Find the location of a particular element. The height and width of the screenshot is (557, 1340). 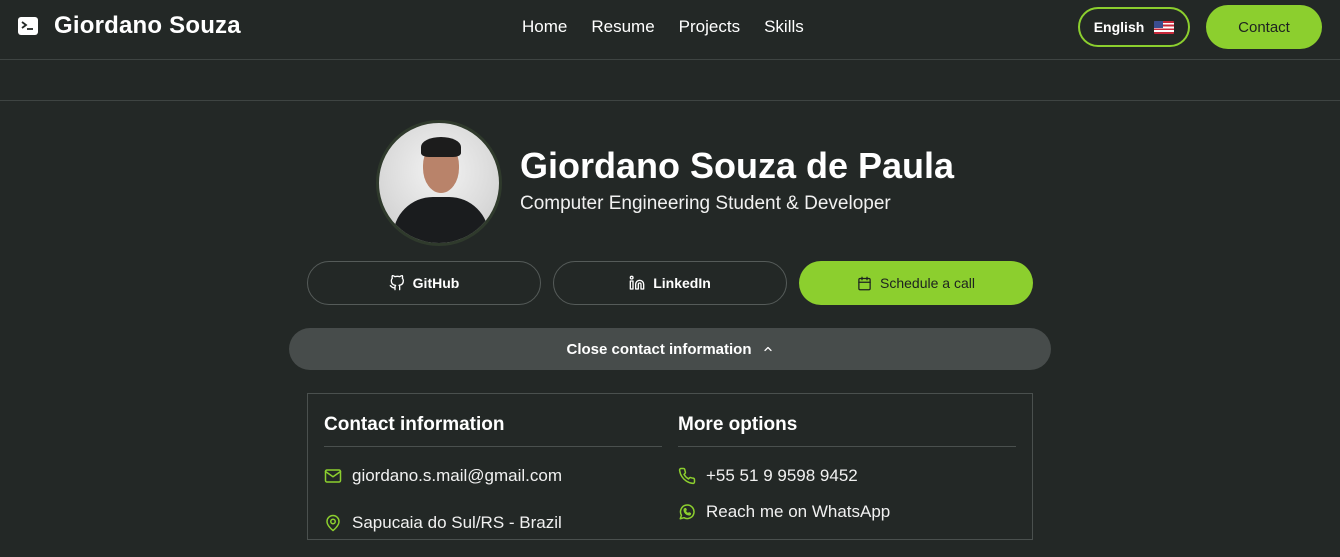

us-flag-icon is located at coordinates (1164, 27).